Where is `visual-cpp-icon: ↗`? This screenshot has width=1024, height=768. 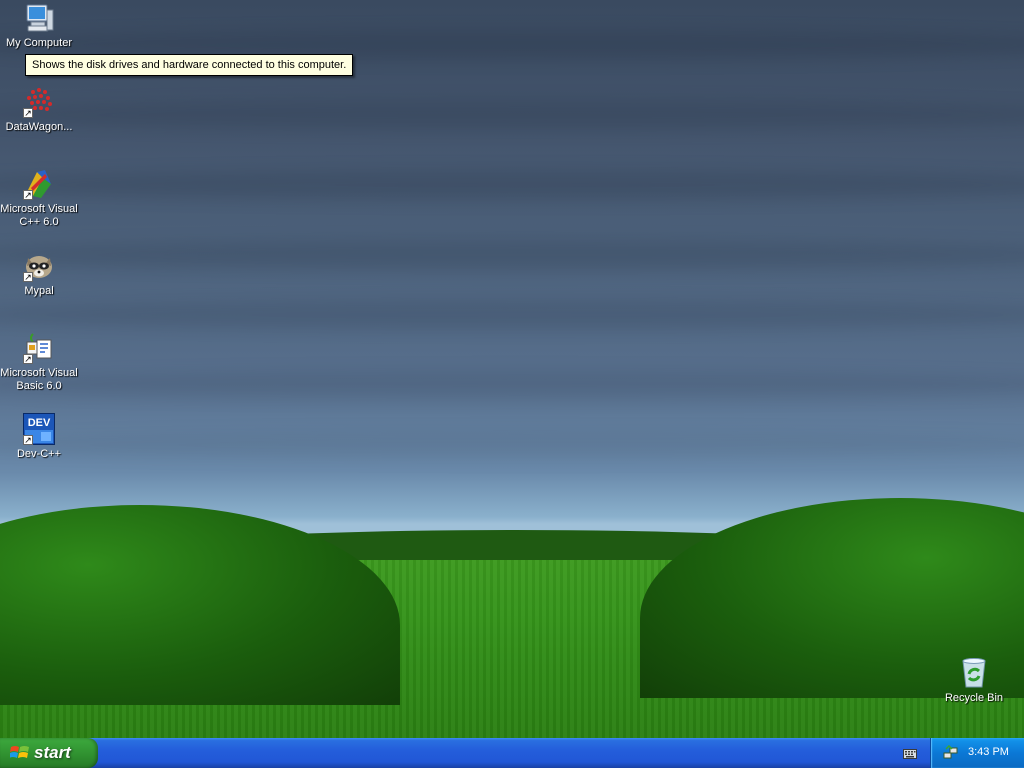 visual-cpp-icon: ↗ is located at coordinates (39, 184).